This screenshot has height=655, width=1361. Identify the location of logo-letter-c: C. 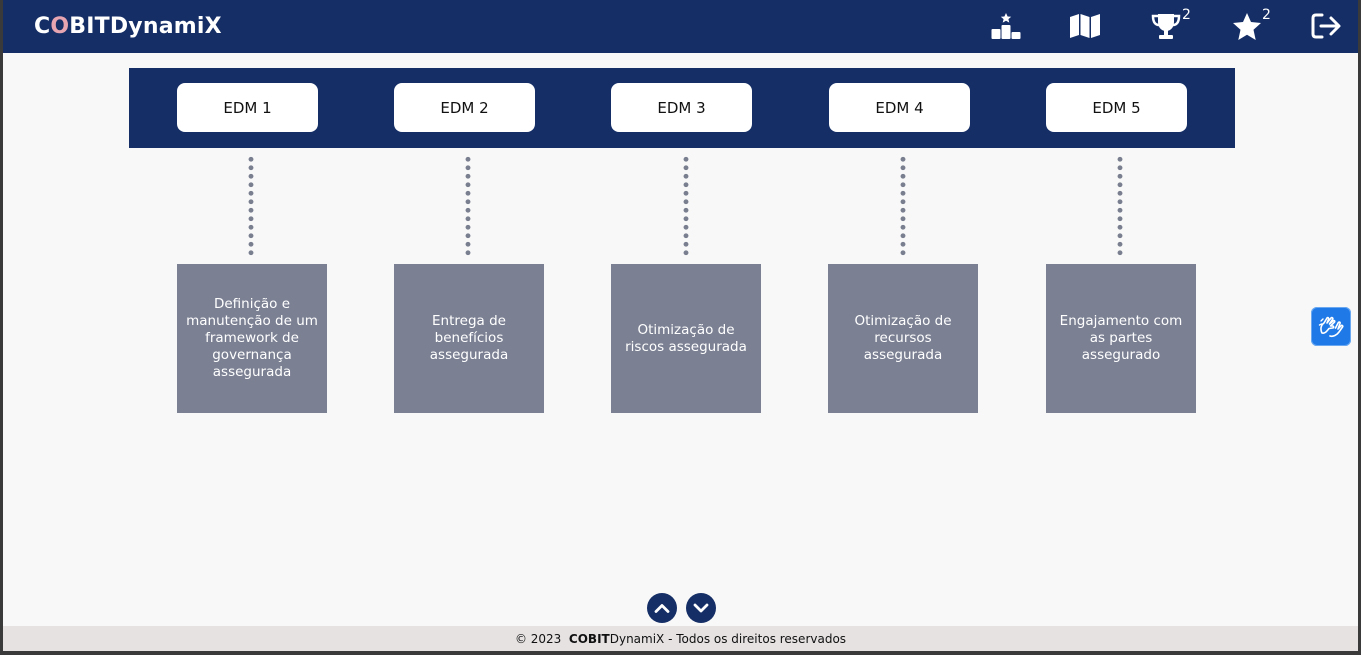
(42, 26).